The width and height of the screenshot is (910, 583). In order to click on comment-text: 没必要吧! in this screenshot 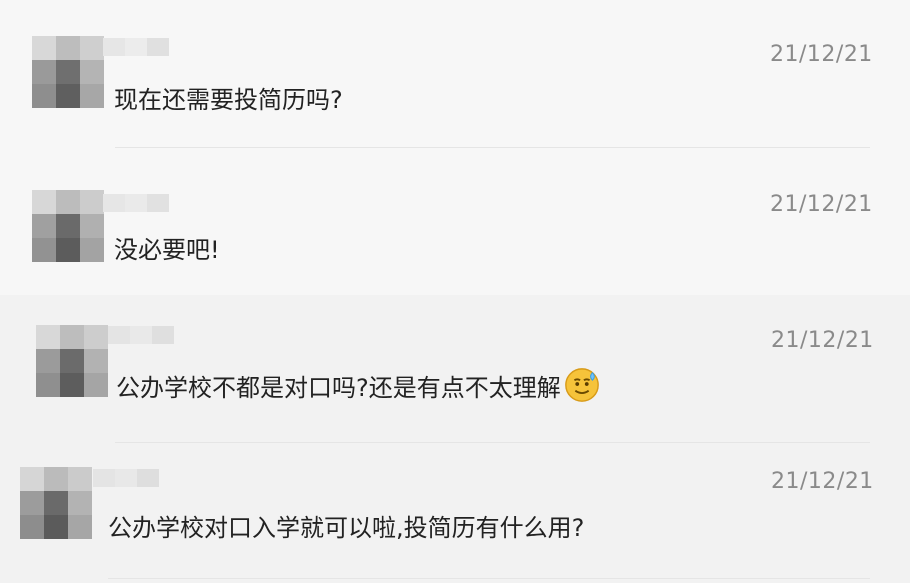, I will do `click(167, 250)`.